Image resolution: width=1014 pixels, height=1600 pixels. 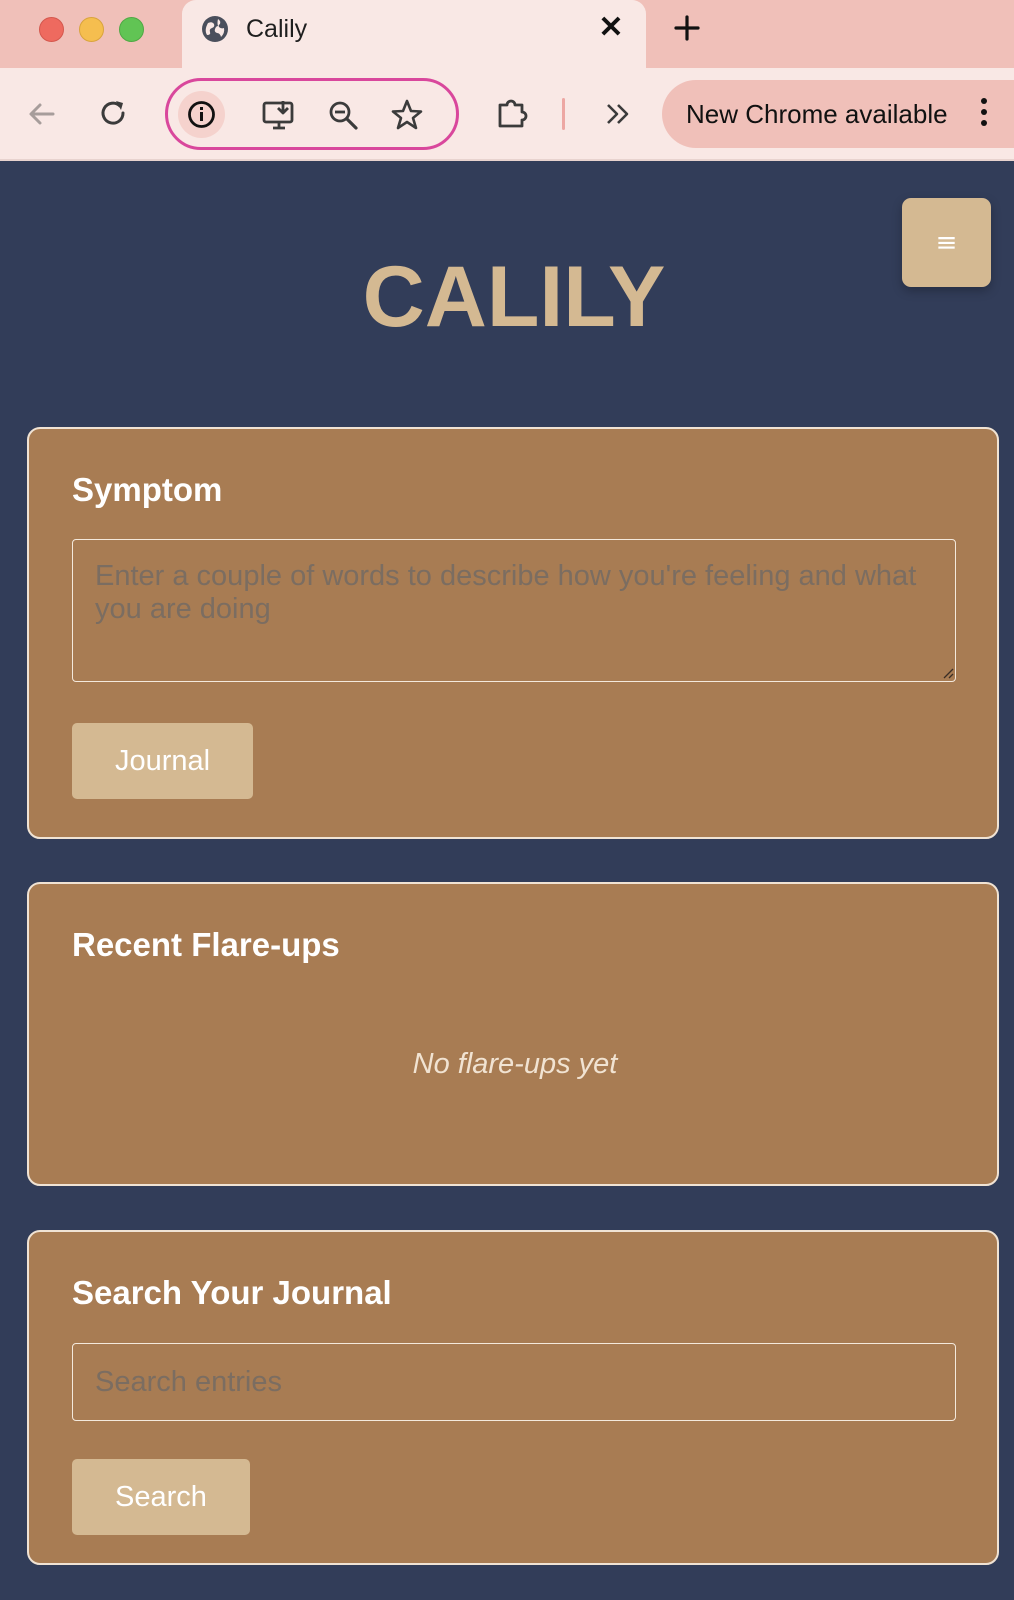 I want to click on reload-icon, so click(x=114, y=114).